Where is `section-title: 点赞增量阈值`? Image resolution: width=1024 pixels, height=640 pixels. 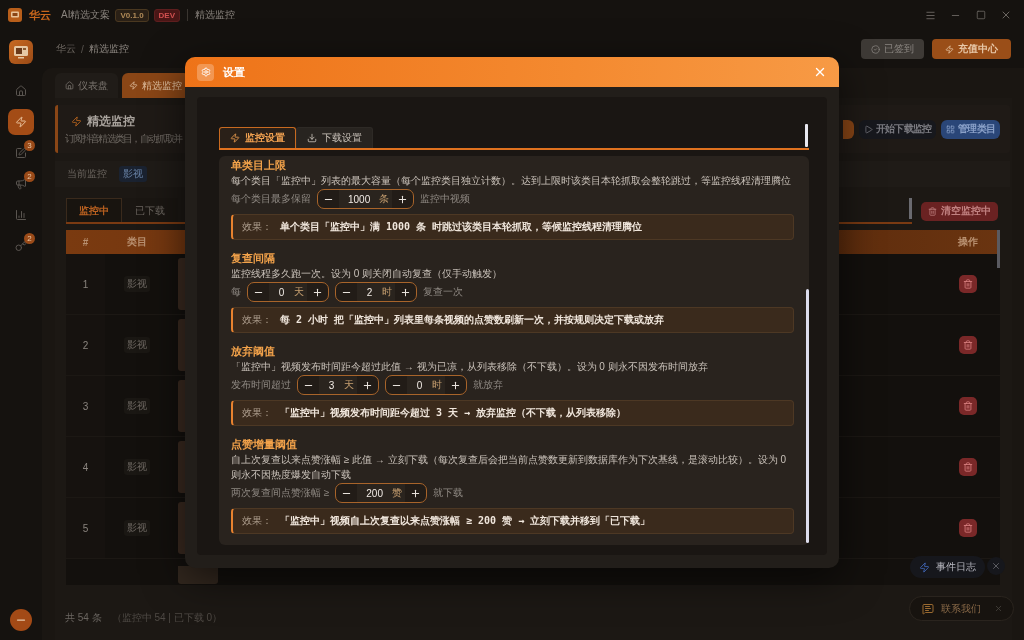 section-title: 点赞增量阈值 is located at coordinates (264, 444).